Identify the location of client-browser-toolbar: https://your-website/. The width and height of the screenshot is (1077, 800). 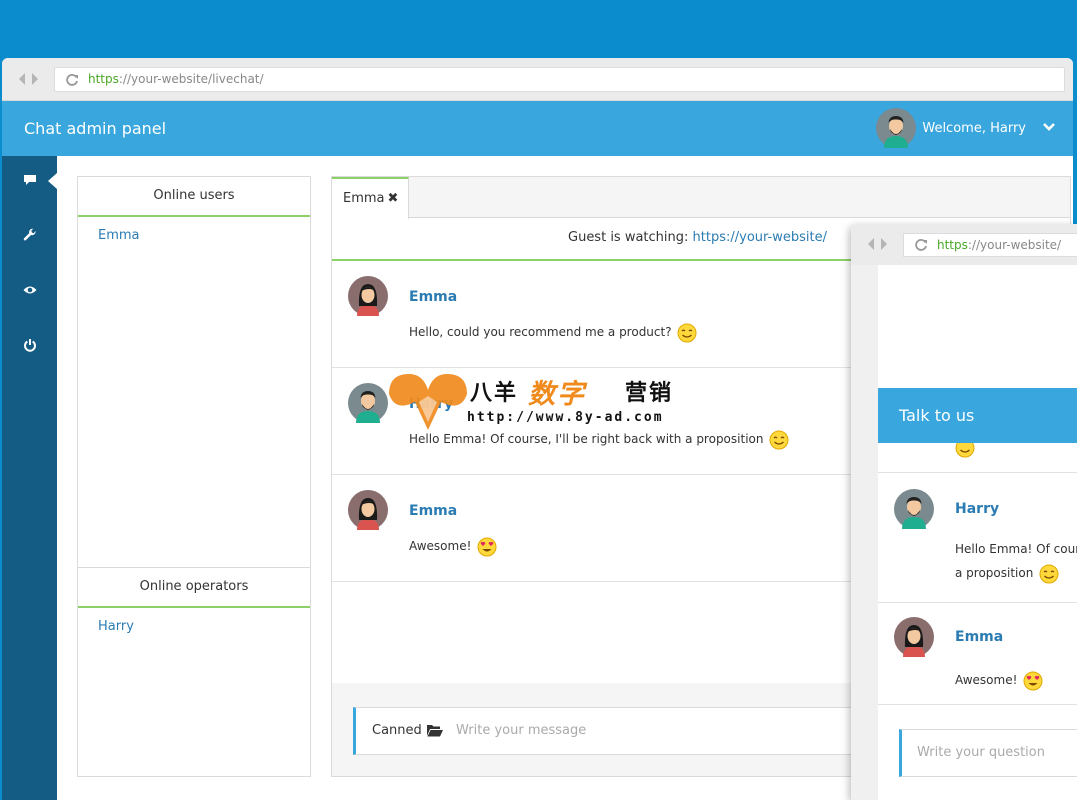
(964, 244).